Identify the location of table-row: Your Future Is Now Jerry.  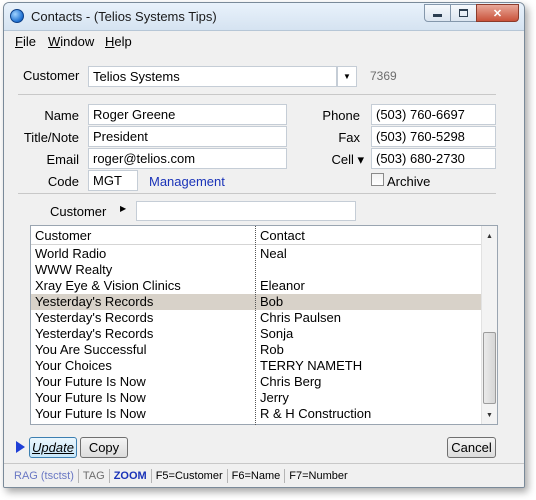
(256, 398).